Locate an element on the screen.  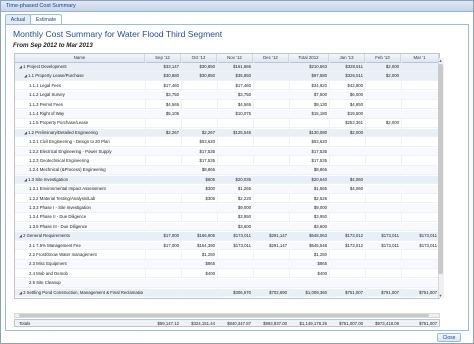
column-header: Mar '1 is located at coordinates (420, 58).